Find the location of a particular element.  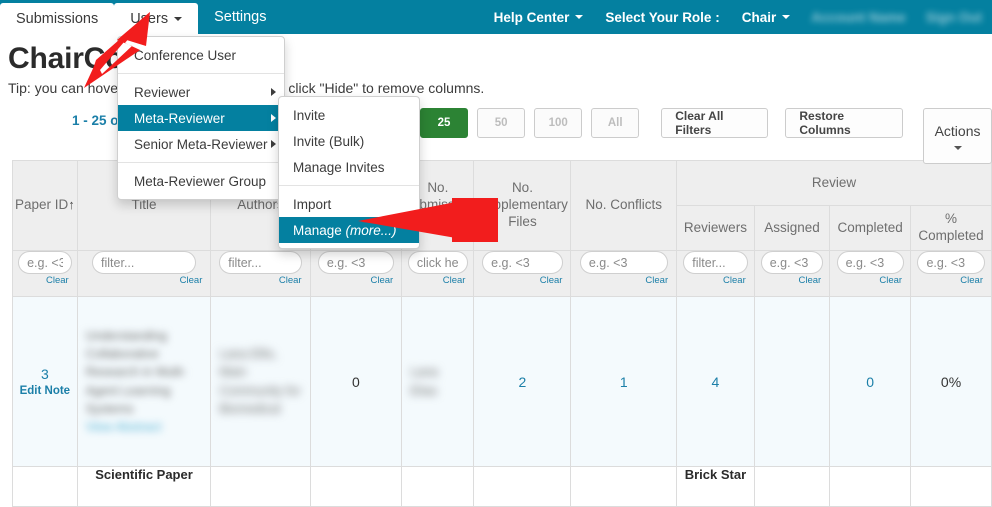

filter-cell-track: Clear is located at coordinates (356, 273).